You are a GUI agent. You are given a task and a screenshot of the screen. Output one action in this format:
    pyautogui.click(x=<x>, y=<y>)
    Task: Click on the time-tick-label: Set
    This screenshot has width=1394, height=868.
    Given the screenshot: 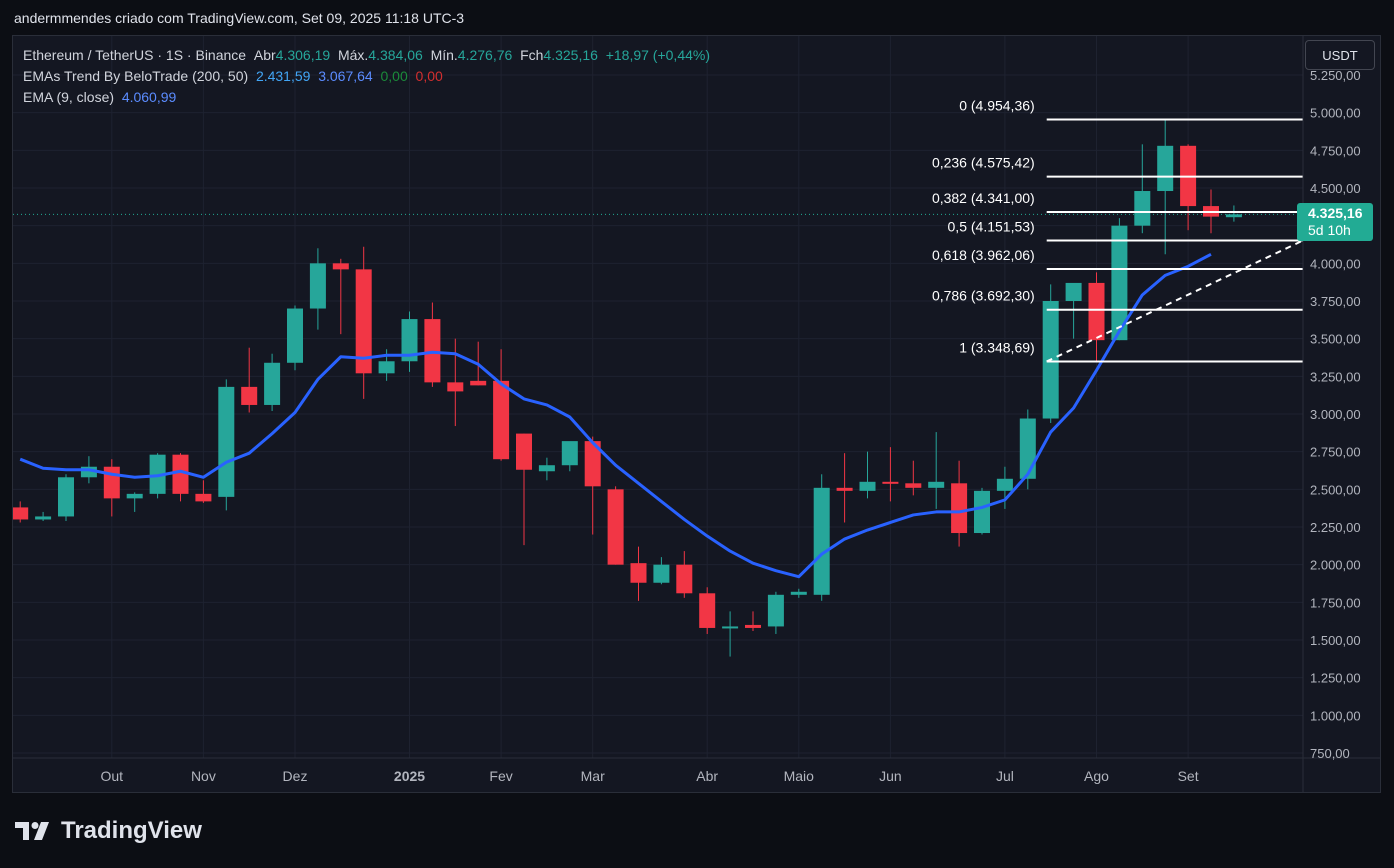 What is the action you would take?
    pyautogui.click(x=1188, y=776)
    